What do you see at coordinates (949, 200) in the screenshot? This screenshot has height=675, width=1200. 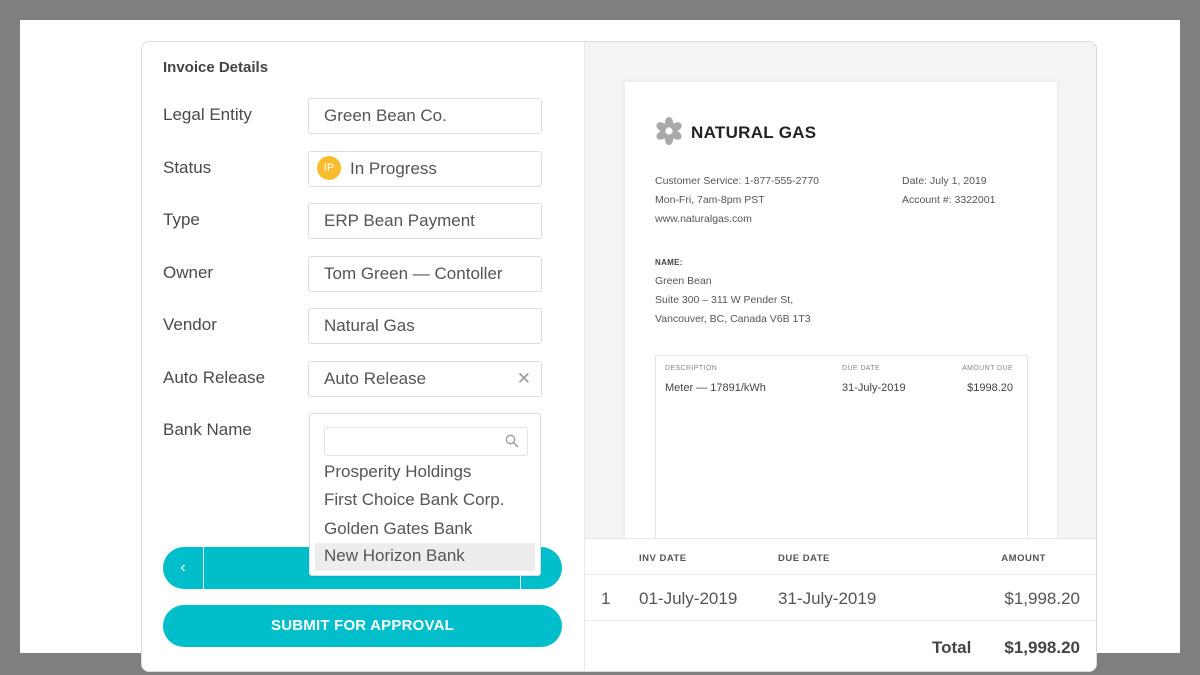 I see `account-number: Account #: 3322001` at bounding box center [949, 200].